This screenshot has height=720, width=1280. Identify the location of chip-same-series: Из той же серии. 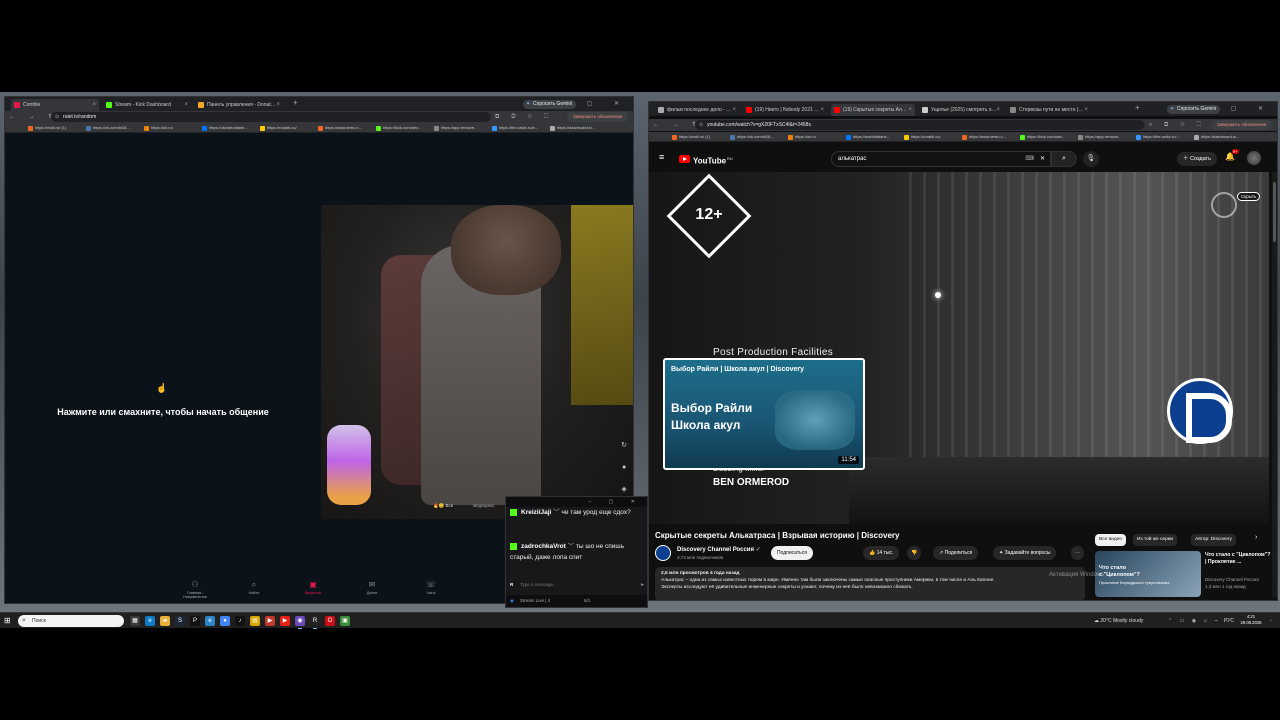
(1155, 540).